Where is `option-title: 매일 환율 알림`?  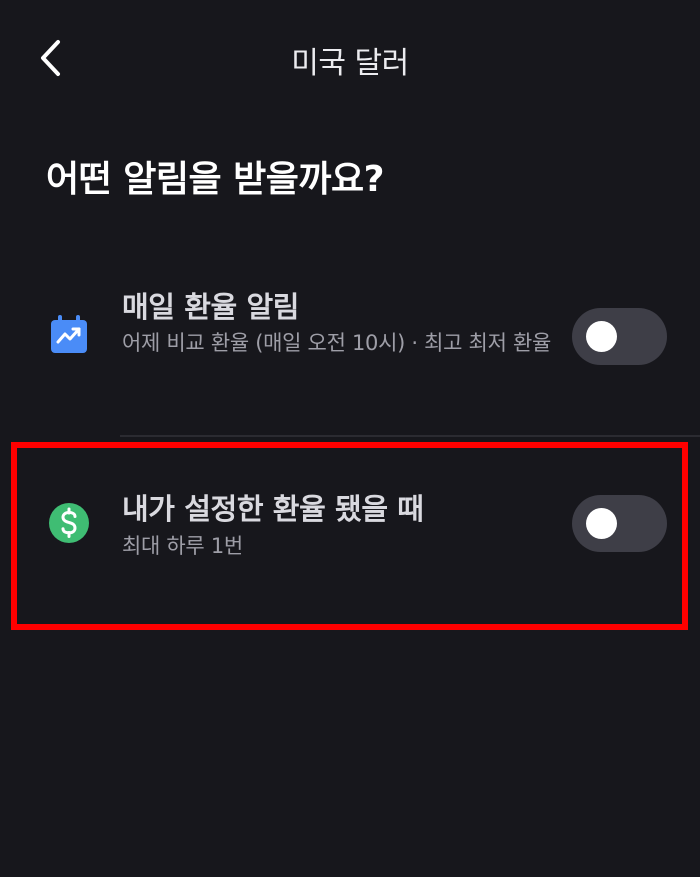
option-title: 매일 환율 알림 is located at coordinates (211, 307).